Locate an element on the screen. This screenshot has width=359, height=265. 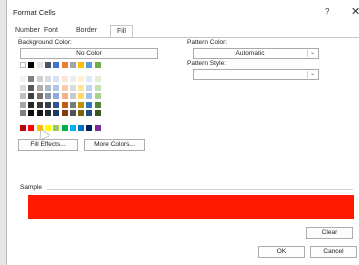
title-bar: Format Cells ? ✕ is located at coordinates (183, 12).